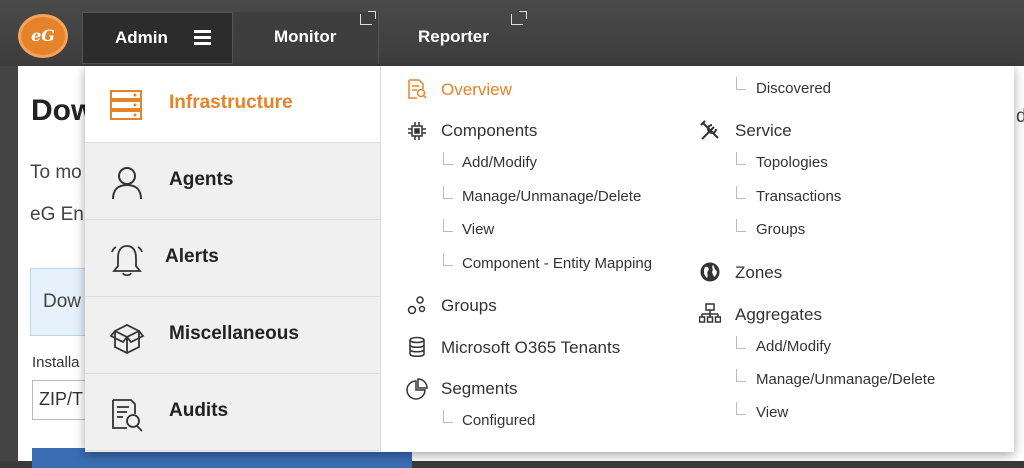  I want to click on server-icon, so click(126, 107).